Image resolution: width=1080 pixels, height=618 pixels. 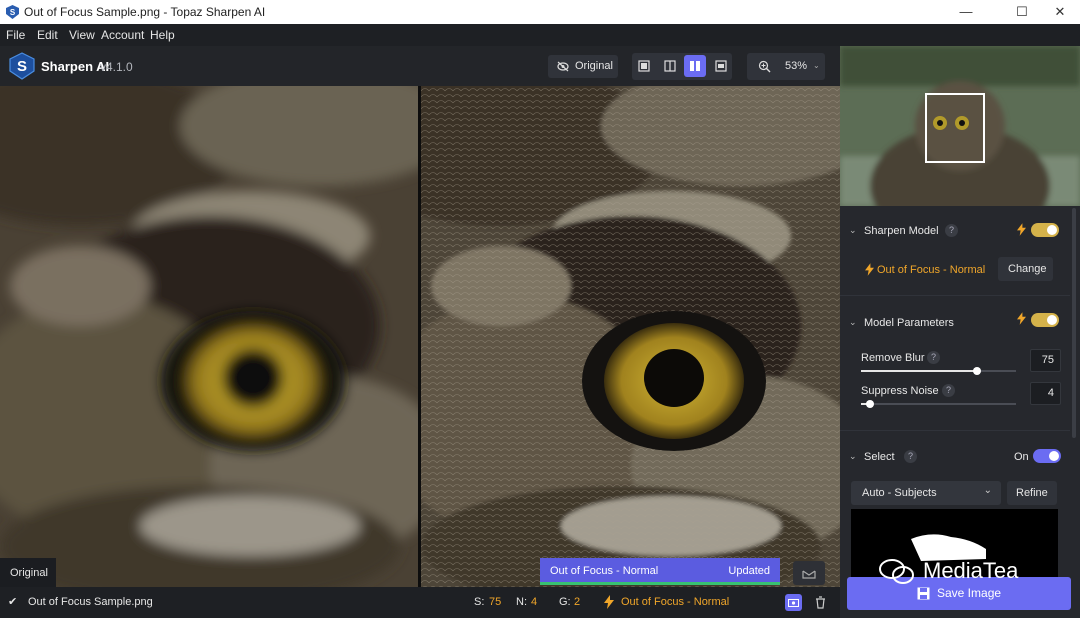 I want to click on save-image-label: Save Image, so click(x=969, y=593).